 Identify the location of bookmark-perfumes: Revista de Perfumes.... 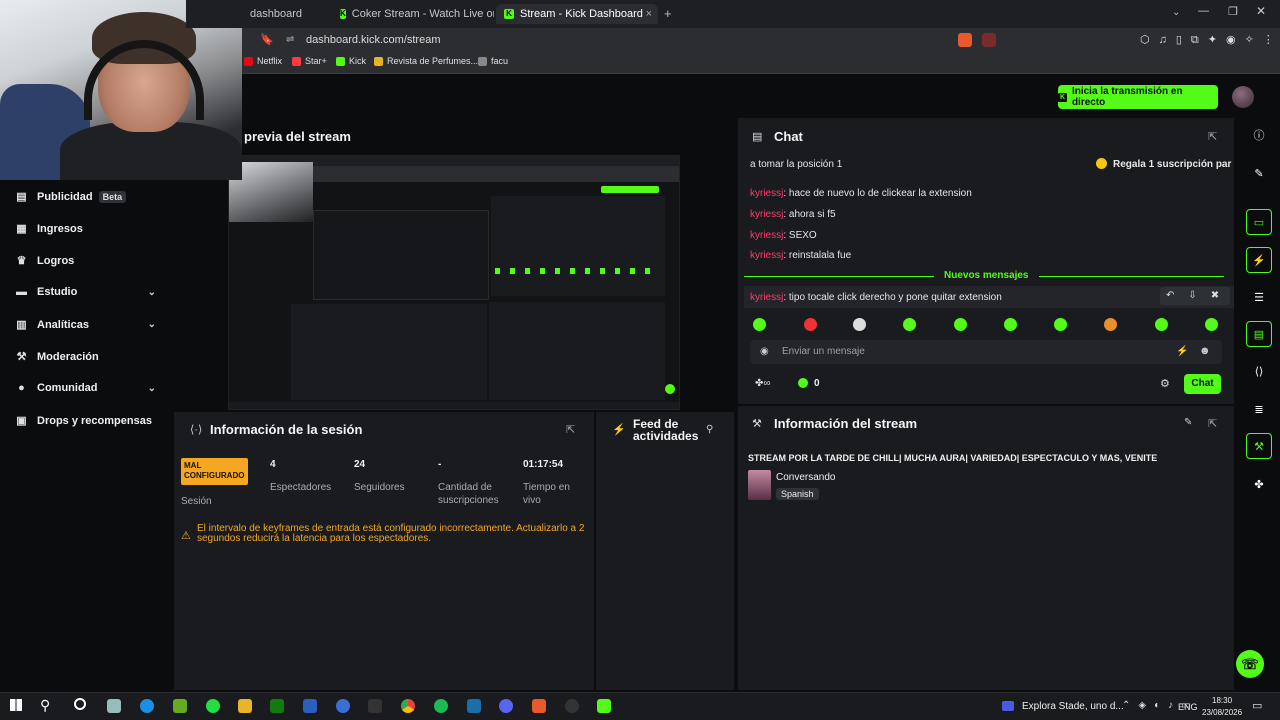
(426, 61).